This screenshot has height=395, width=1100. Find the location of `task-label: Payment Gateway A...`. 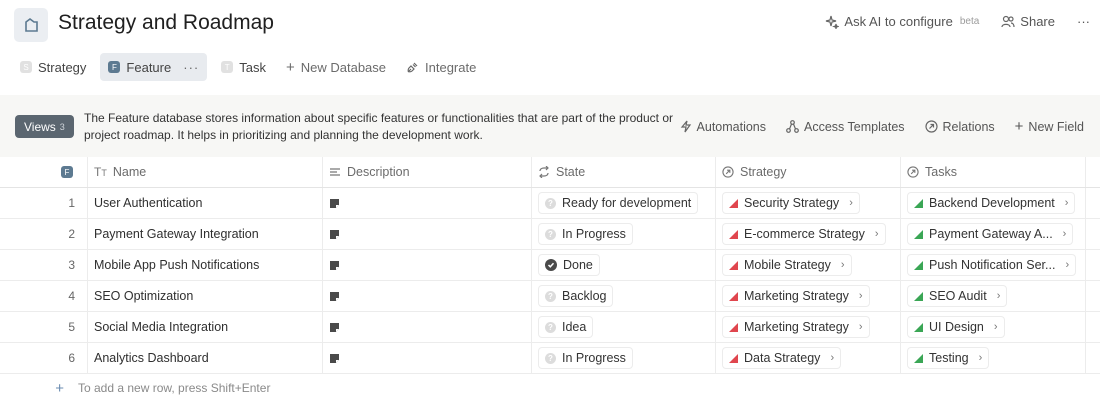

task-label: Payment Gateway A... is located at coordinates (991, 234).